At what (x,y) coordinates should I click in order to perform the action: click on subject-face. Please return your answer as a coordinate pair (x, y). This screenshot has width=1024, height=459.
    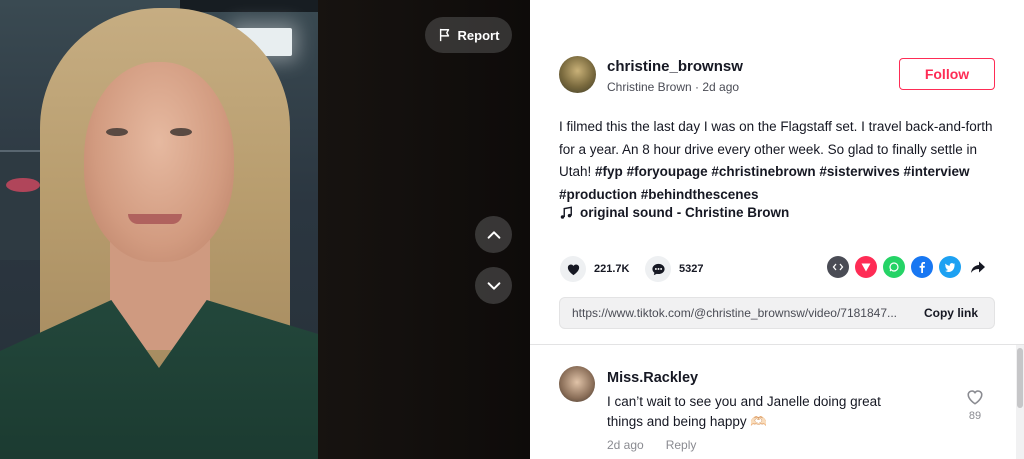
    Looking at the image, I should click on (159, 162).